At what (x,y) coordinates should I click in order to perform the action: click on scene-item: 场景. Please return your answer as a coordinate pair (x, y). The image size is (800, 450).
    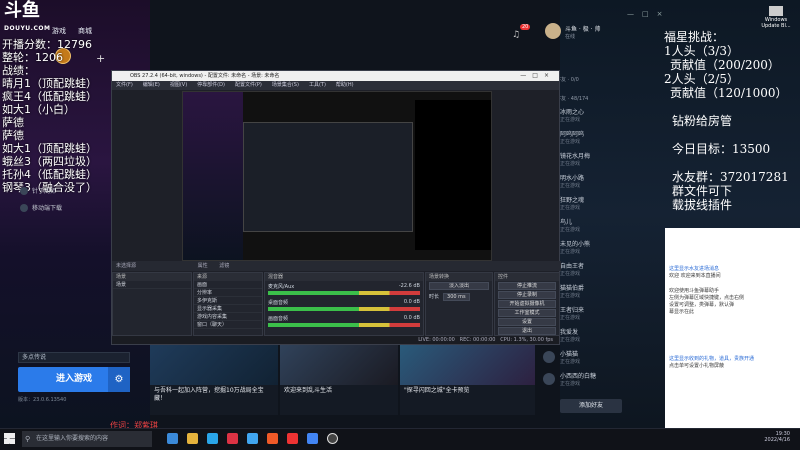
    Looking at the image, I should click on (152, 285).